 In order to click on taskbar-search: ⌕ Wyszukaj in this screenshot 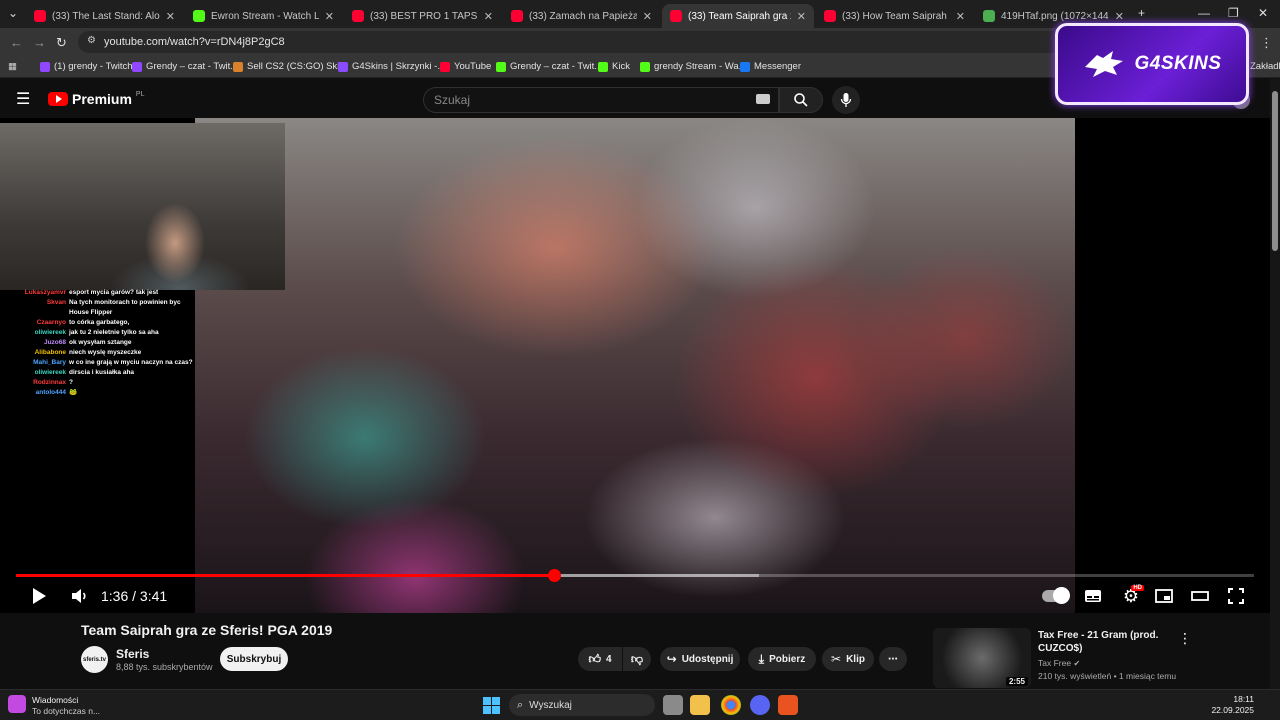, I will do `click(582, 705)`.